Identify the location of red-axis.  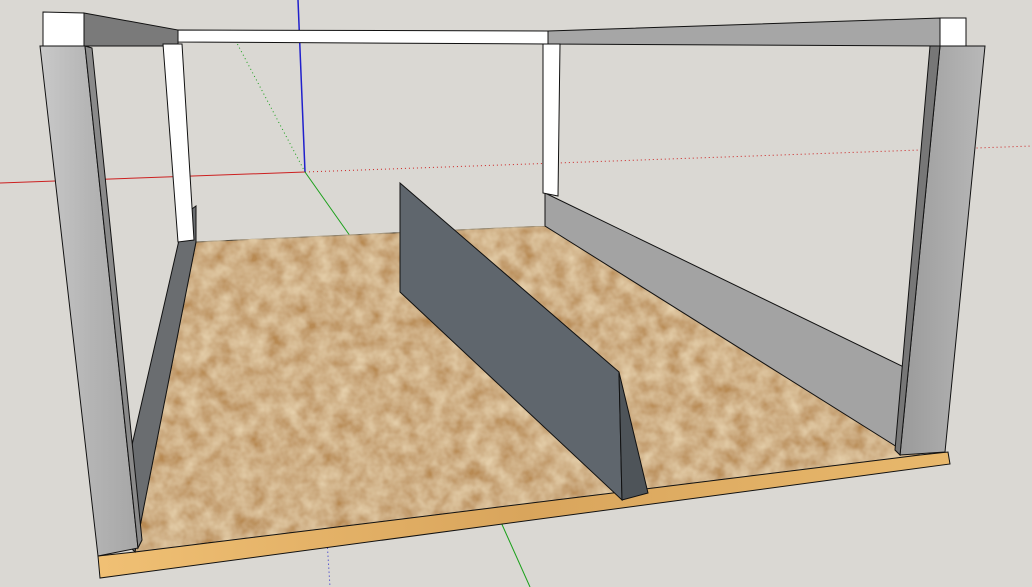
(153, 177).